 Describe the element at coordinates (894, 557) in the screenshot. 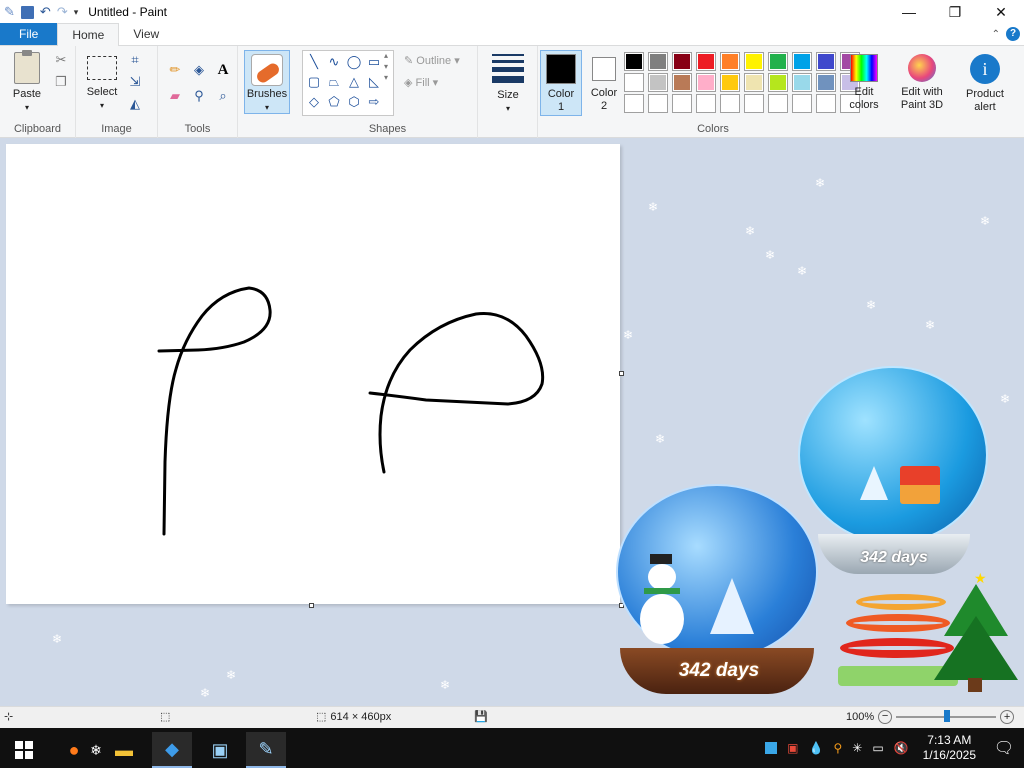

I see `globe-right-counter: 342 days` at that location.